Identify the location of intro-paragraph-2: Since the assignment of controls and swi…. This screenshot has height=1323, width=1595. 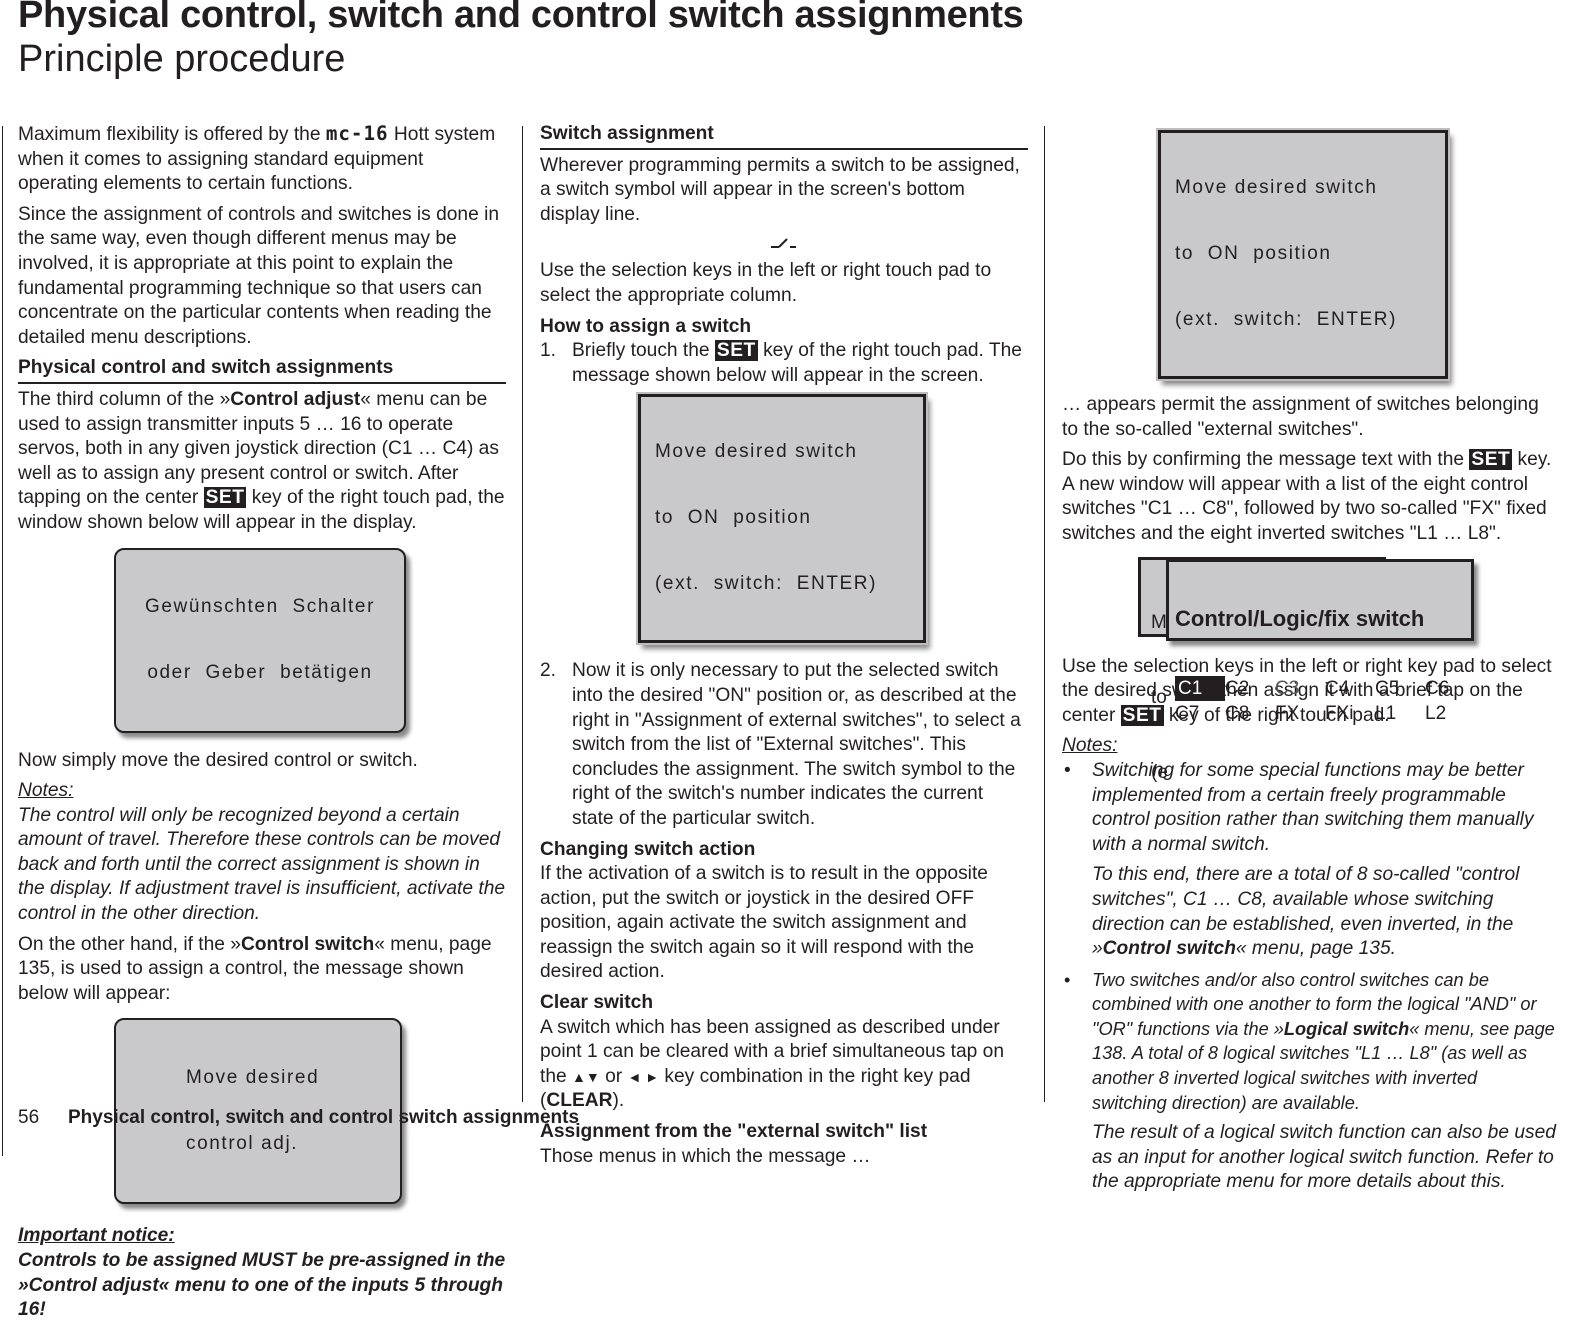
(259, 275).